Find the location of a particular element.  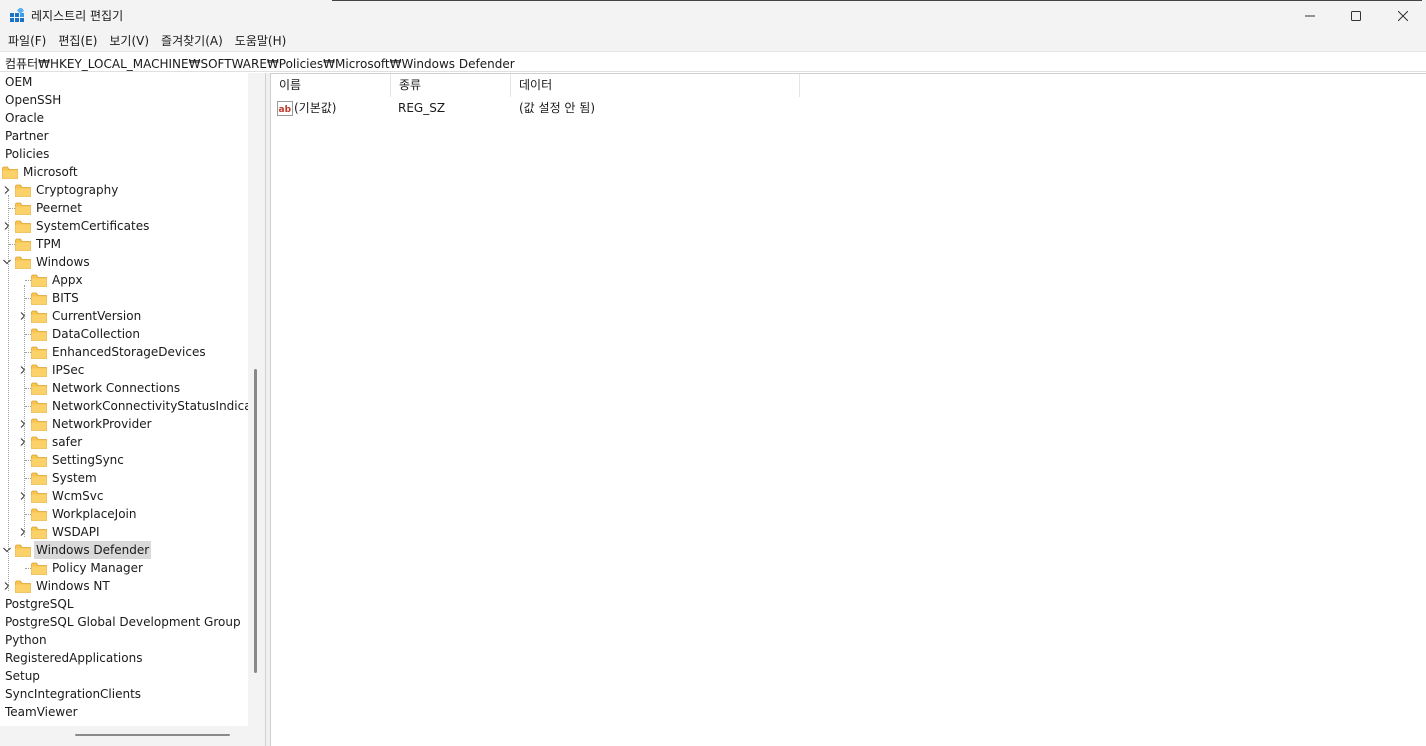

column-header-data: 데이터 is located at coordinates (655, 85).